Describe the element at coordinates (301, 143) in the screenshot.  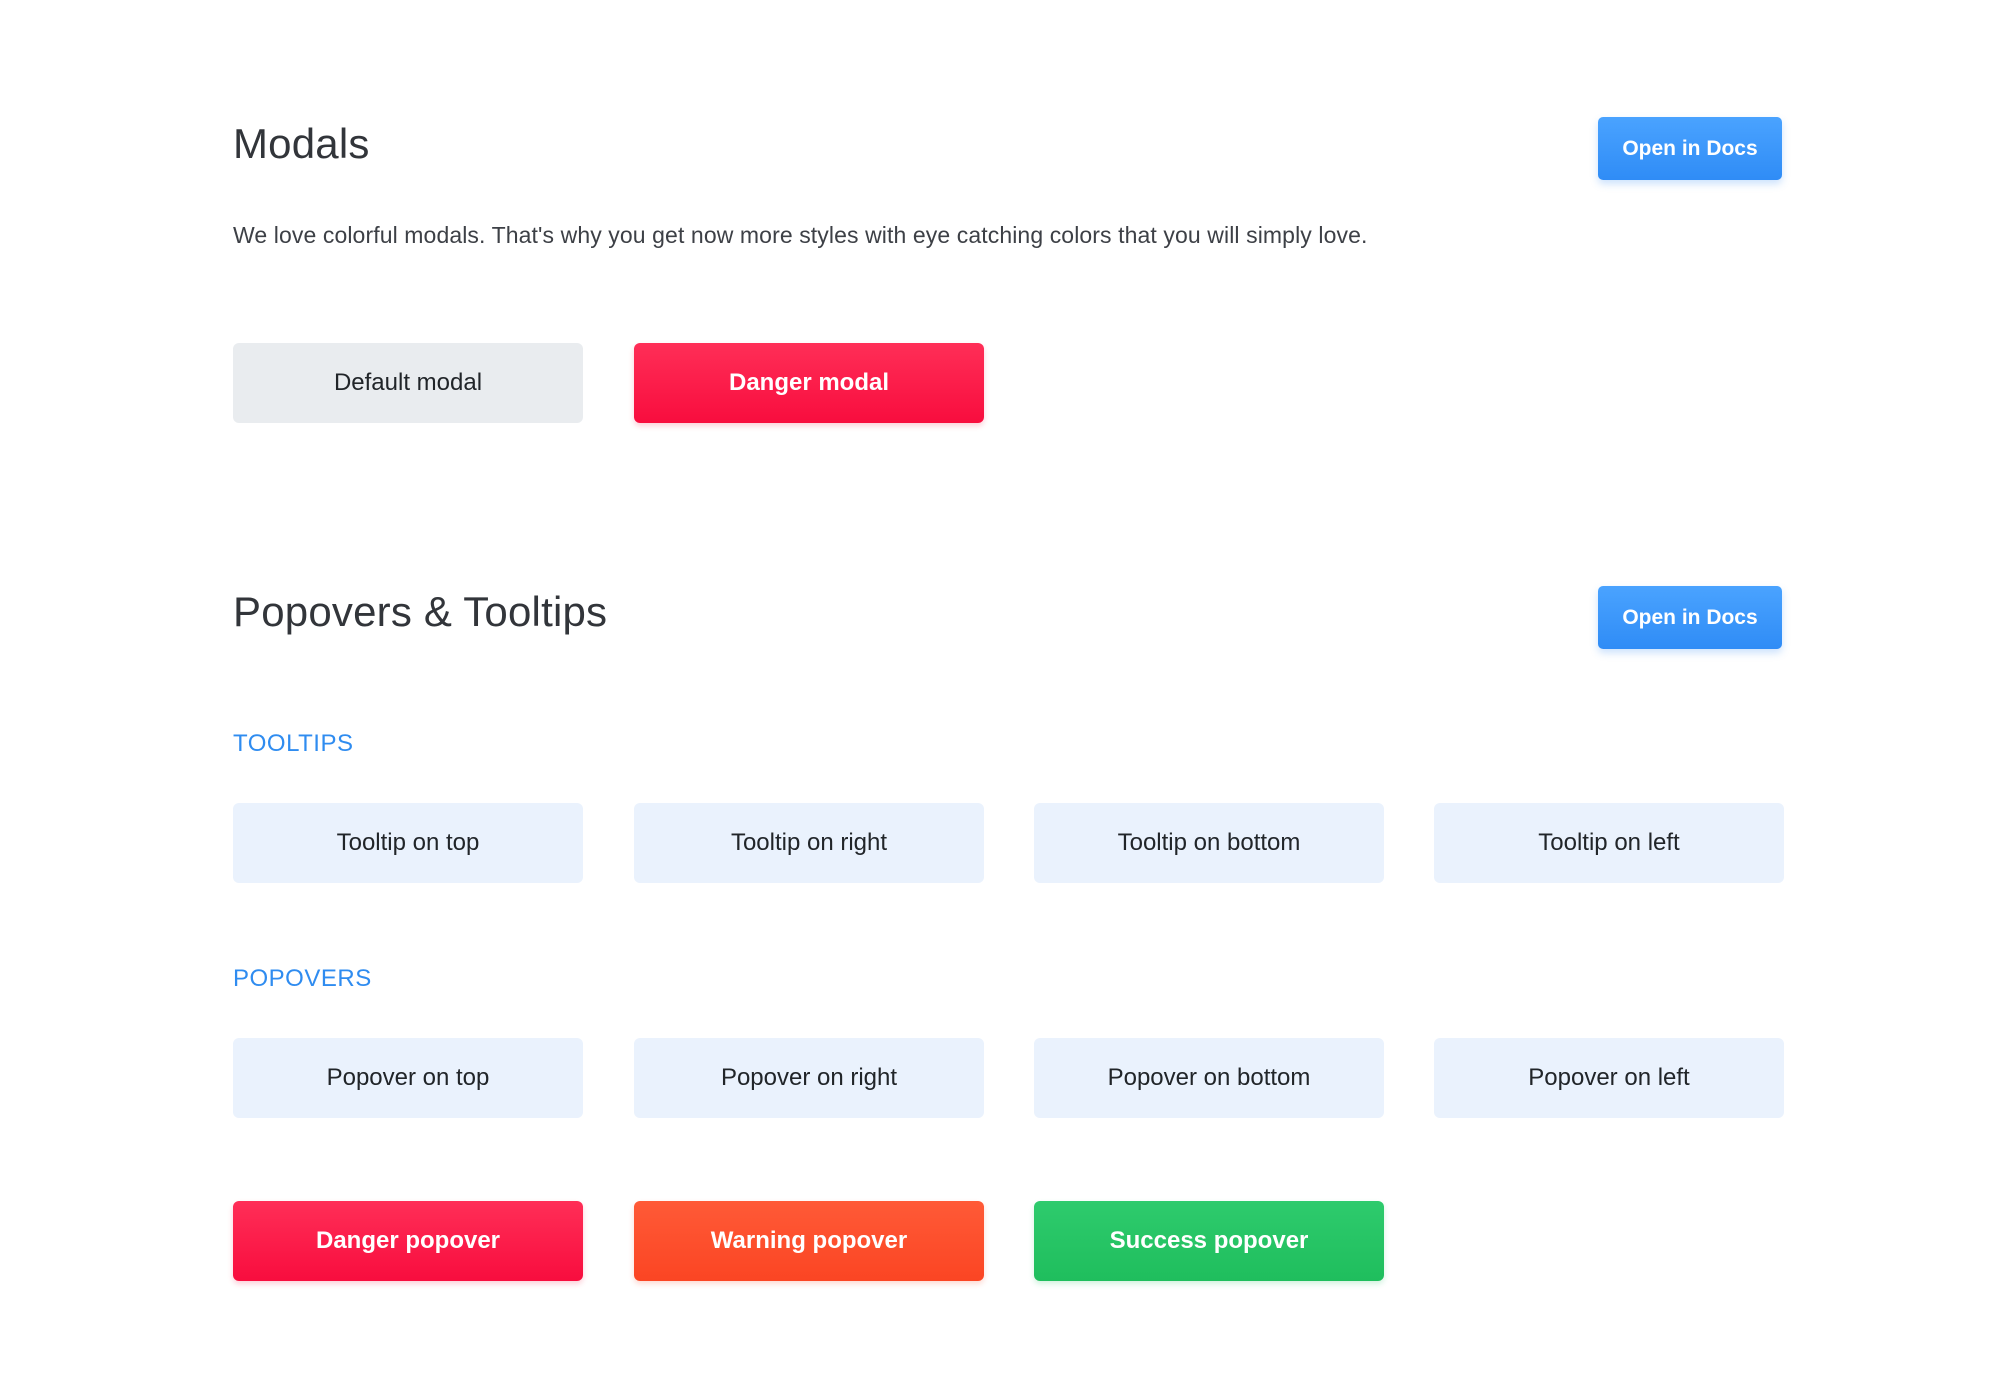
I see `modals-title: Modals` at that location.